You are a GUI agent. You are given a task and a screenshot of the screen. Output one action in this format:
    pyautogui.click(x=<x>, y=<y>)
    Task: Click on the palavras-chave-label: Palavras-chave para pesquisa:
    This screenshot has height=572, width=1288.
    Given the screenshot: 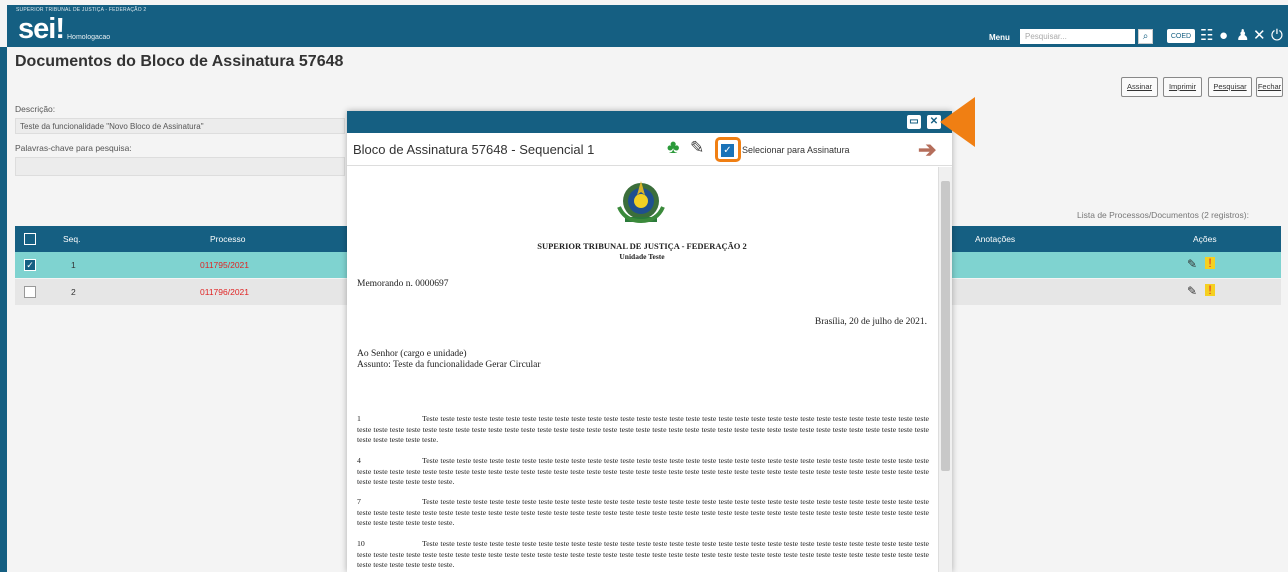 What is the action you would take?
    pyautogui.click(x=73, y=148)
    